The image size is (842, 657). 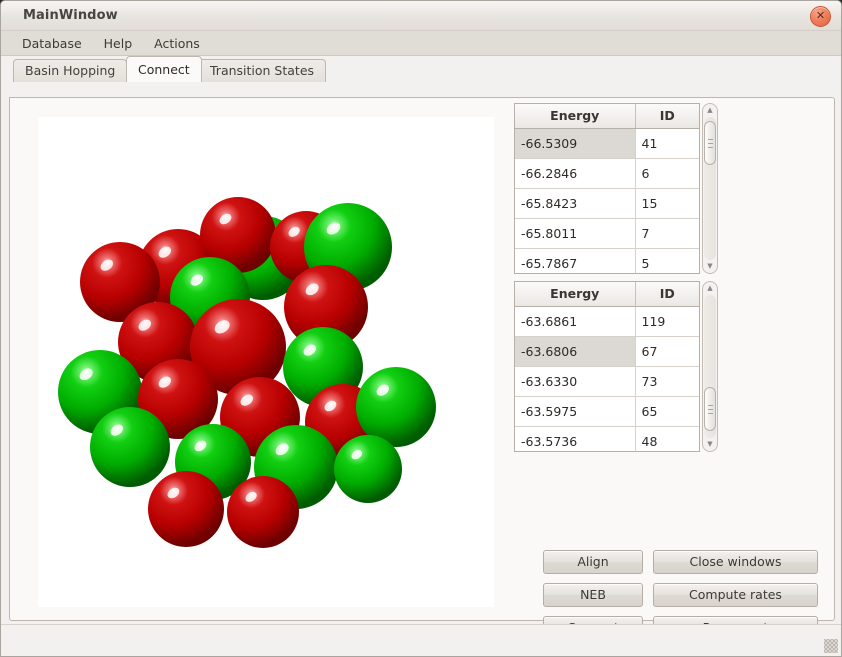 What do you see at coordinates (735, 595) in the screenshot?
I see `compute-rates-button: Compute rates` at bounding box center [735, 595].